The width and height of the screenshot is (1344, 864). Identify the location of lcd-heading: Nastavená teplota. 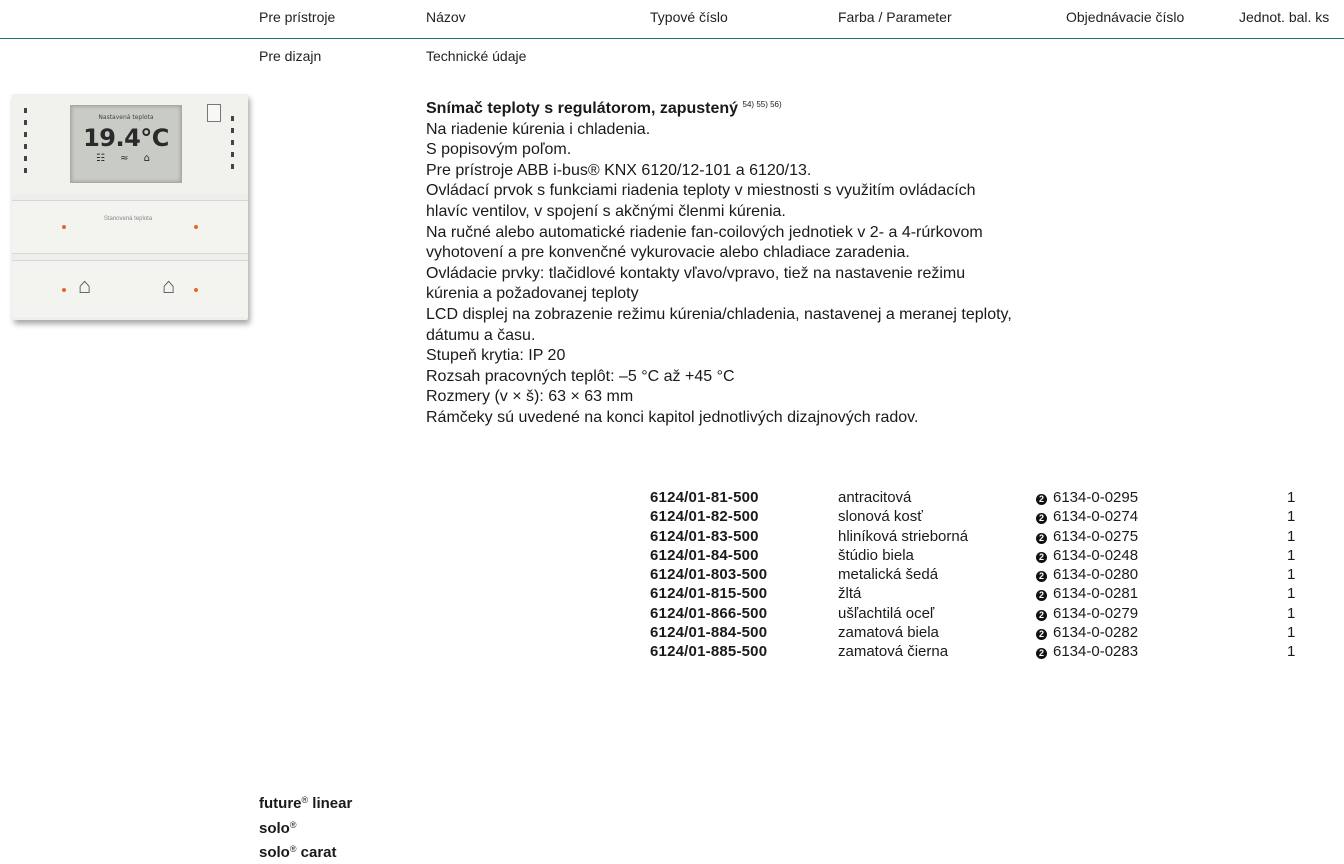
(126, 117).